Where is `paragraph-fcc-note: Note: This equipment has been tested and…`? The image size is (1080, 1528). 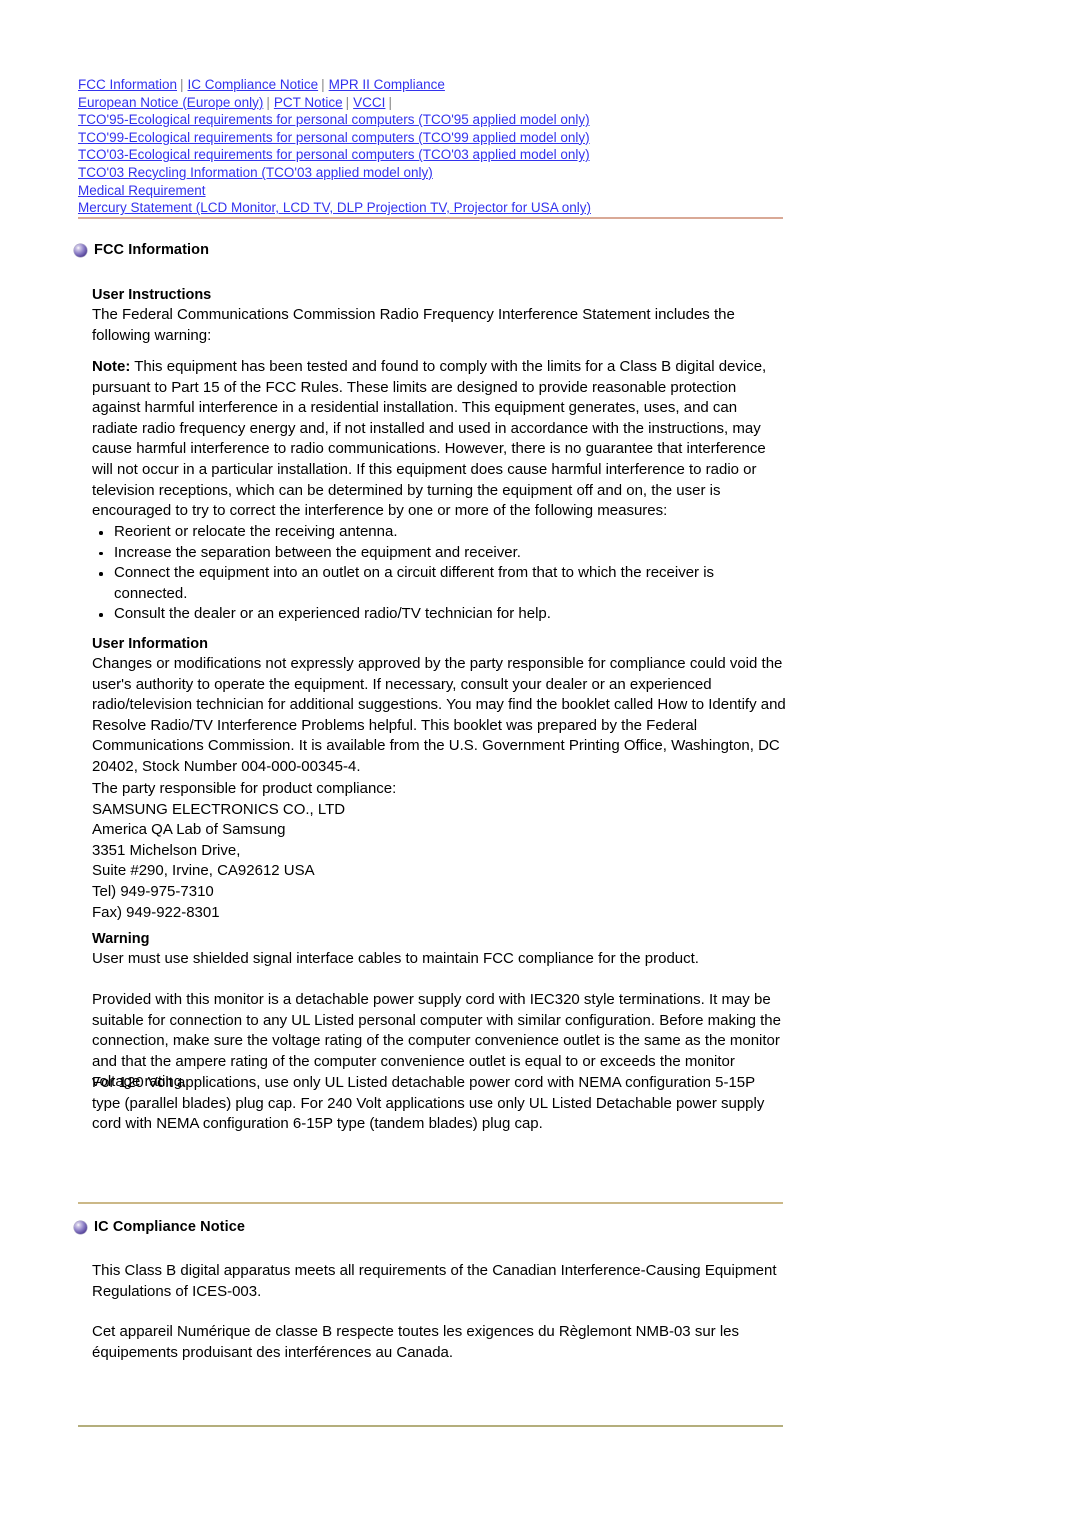 paragraph-fcc-note: Note: This equipment has been tested and… is located at coordinates (439, 439).